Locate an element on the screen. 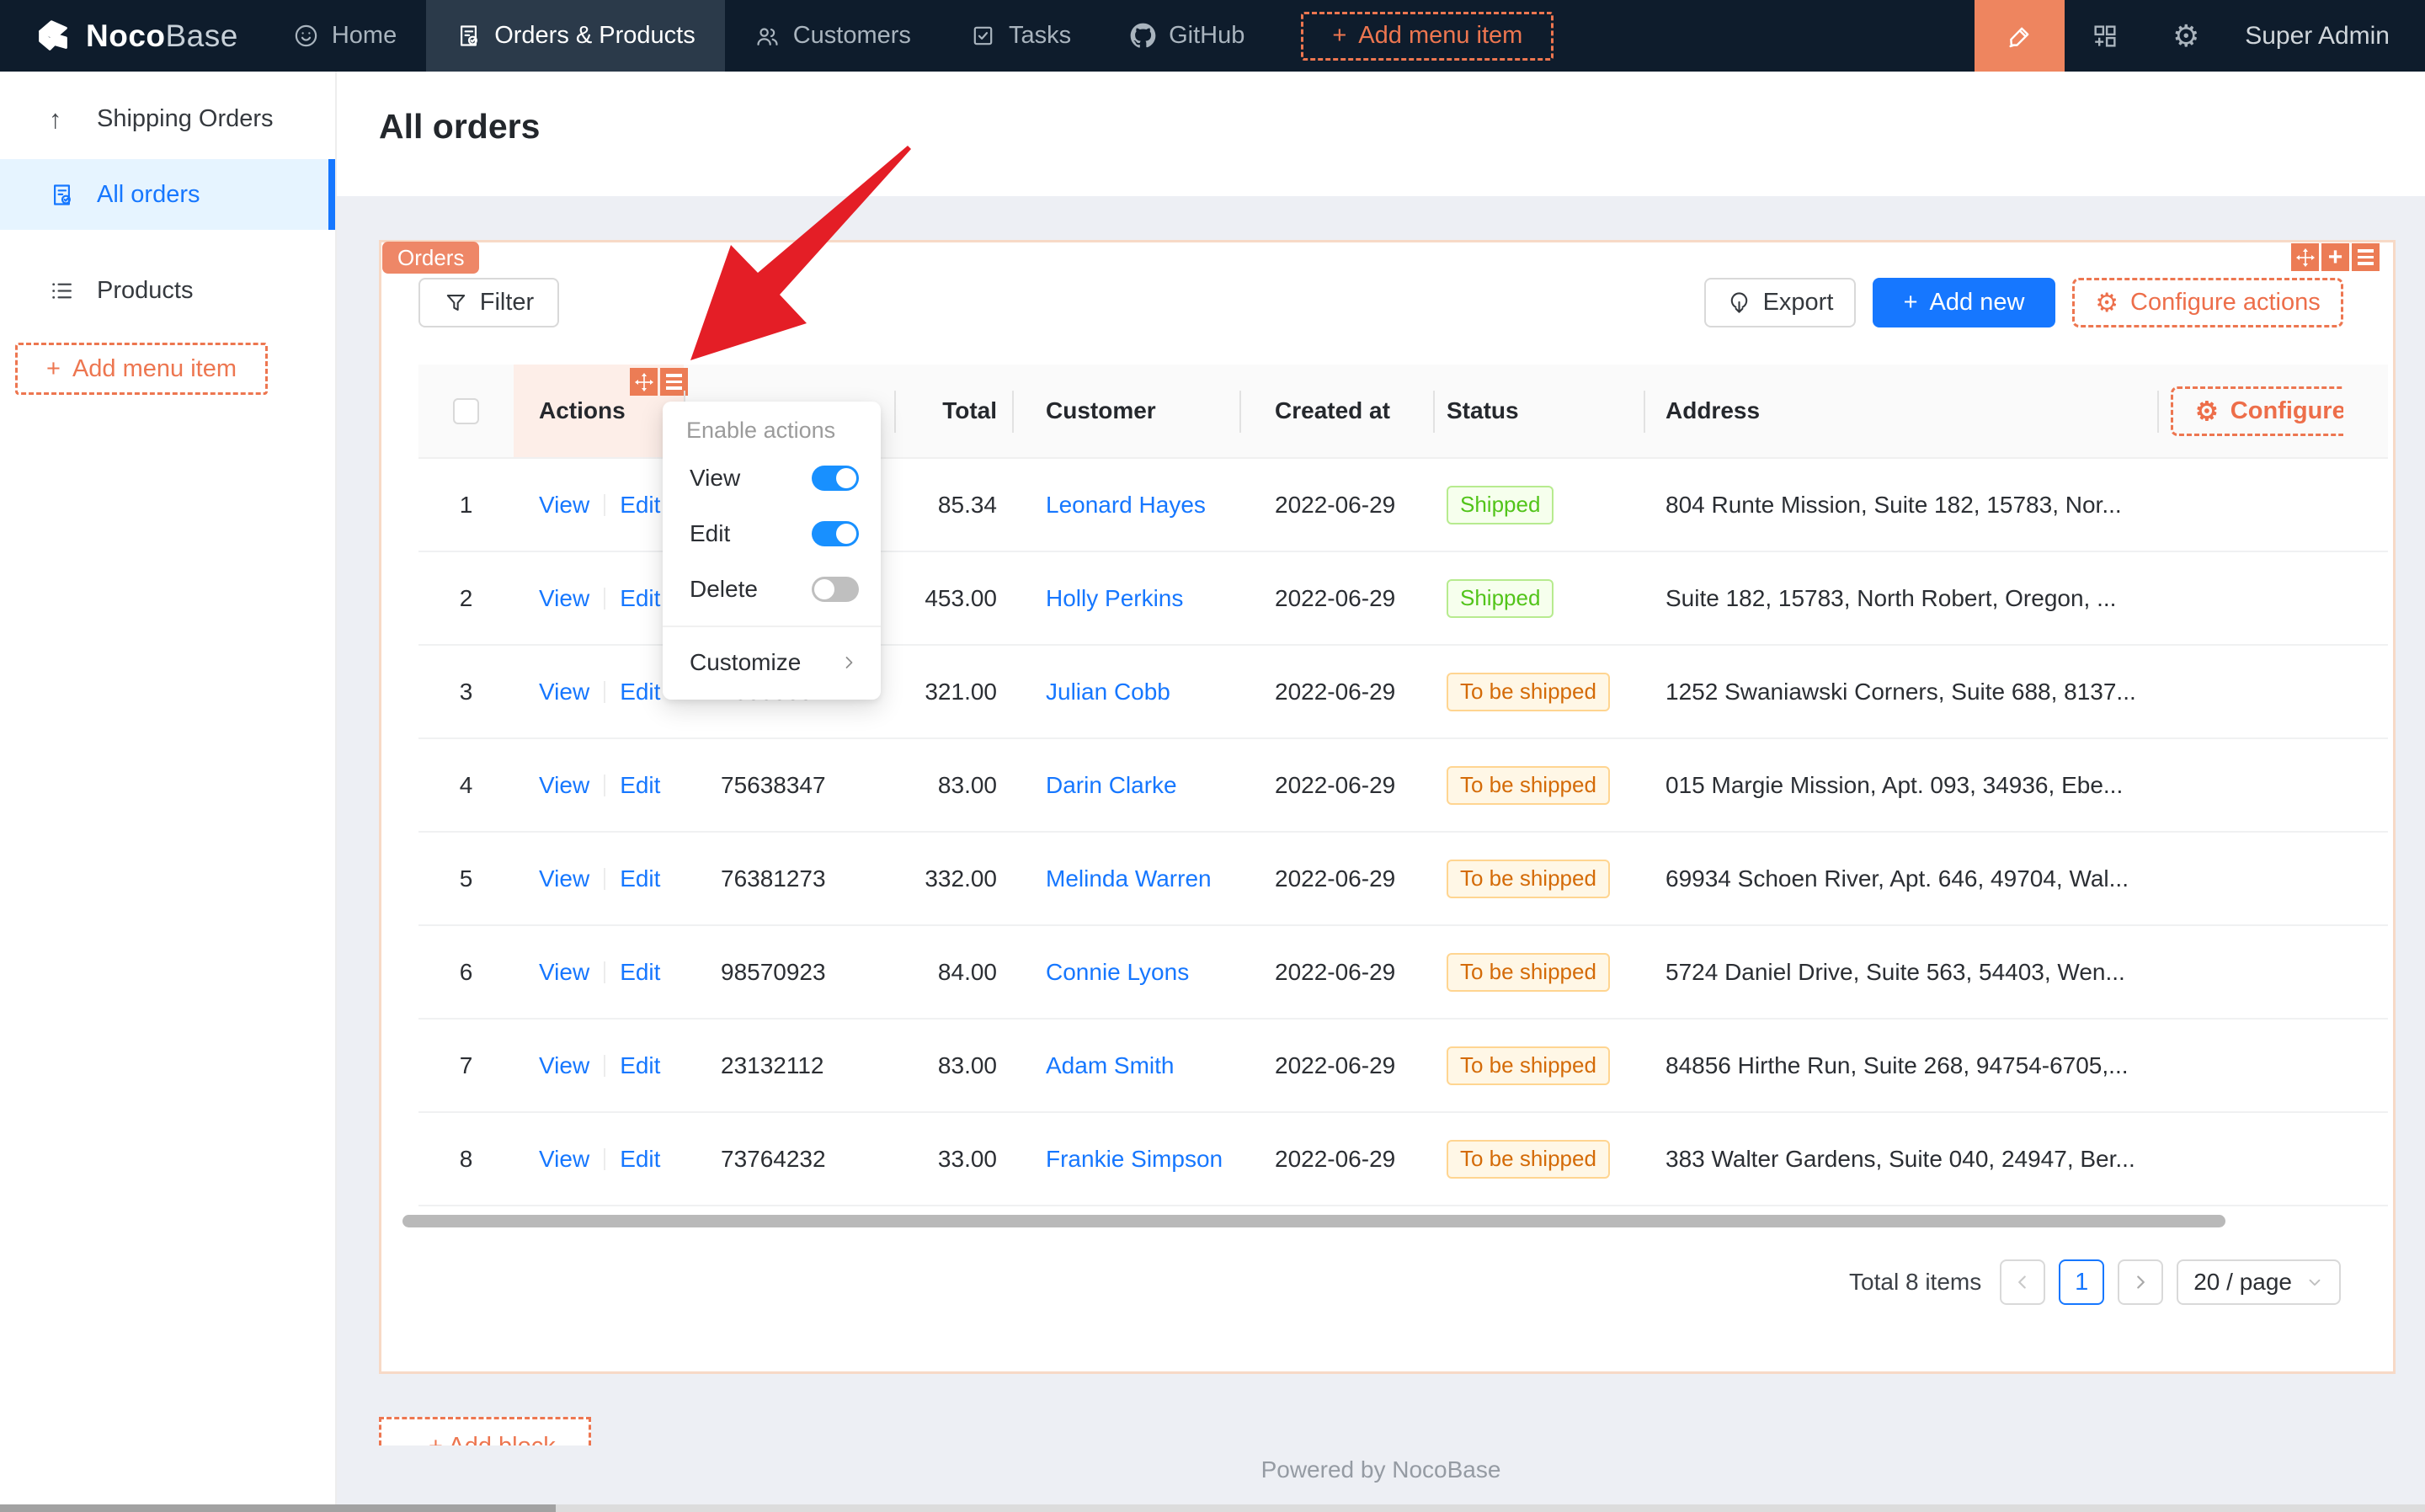 The height and width of the screenshot is (1512, 2425). address-header-label: Address is located at coordinates (1713, 410).